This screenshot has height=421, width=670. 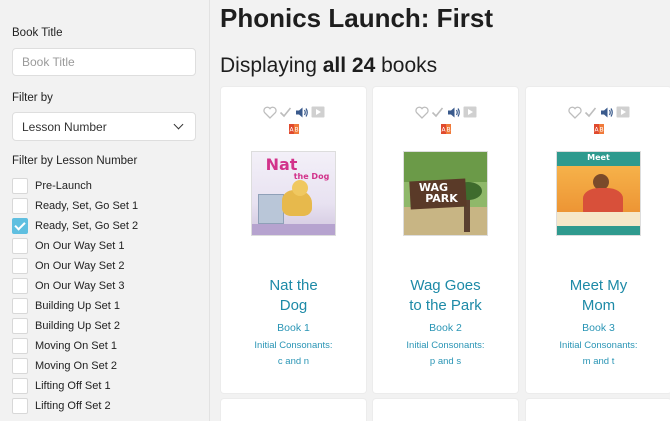 I want to click on book-desc-line: p and s, so click(x=445, y=361).